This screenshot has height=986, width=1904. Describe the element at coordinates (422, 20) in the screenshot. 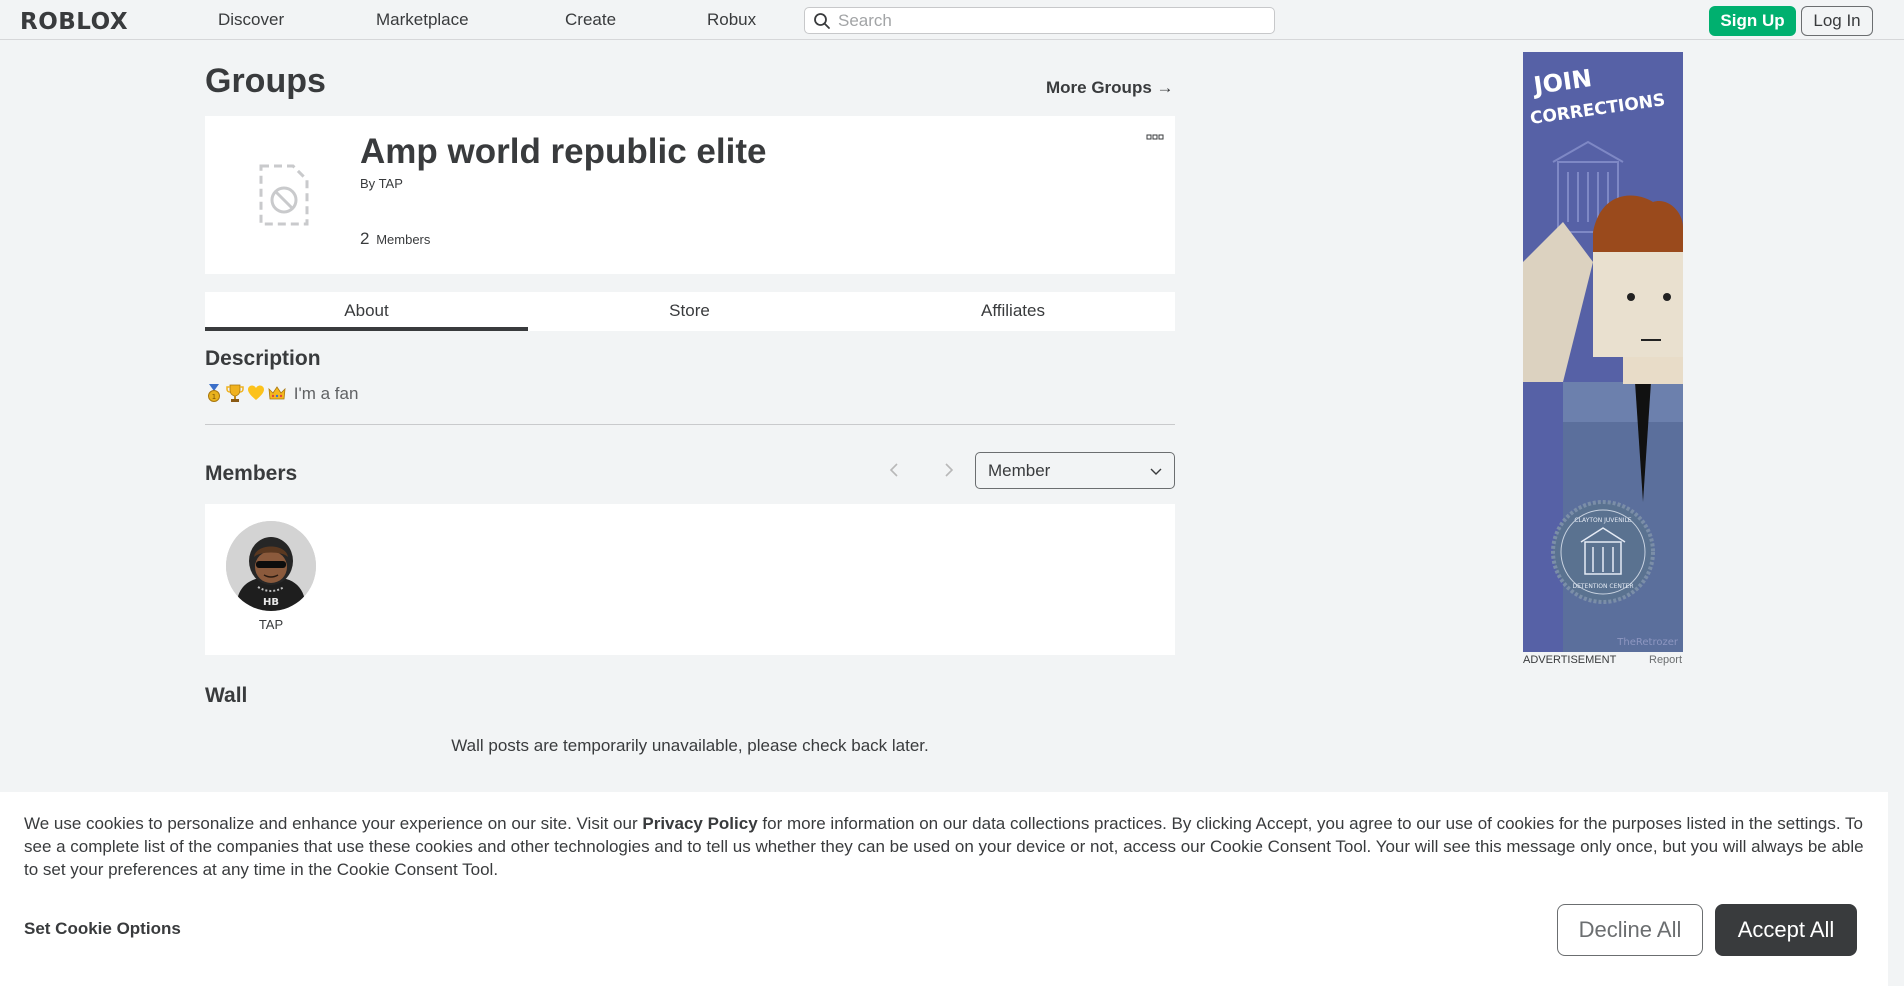

I see `nav-link-marketplace: Marketplace` at that location.